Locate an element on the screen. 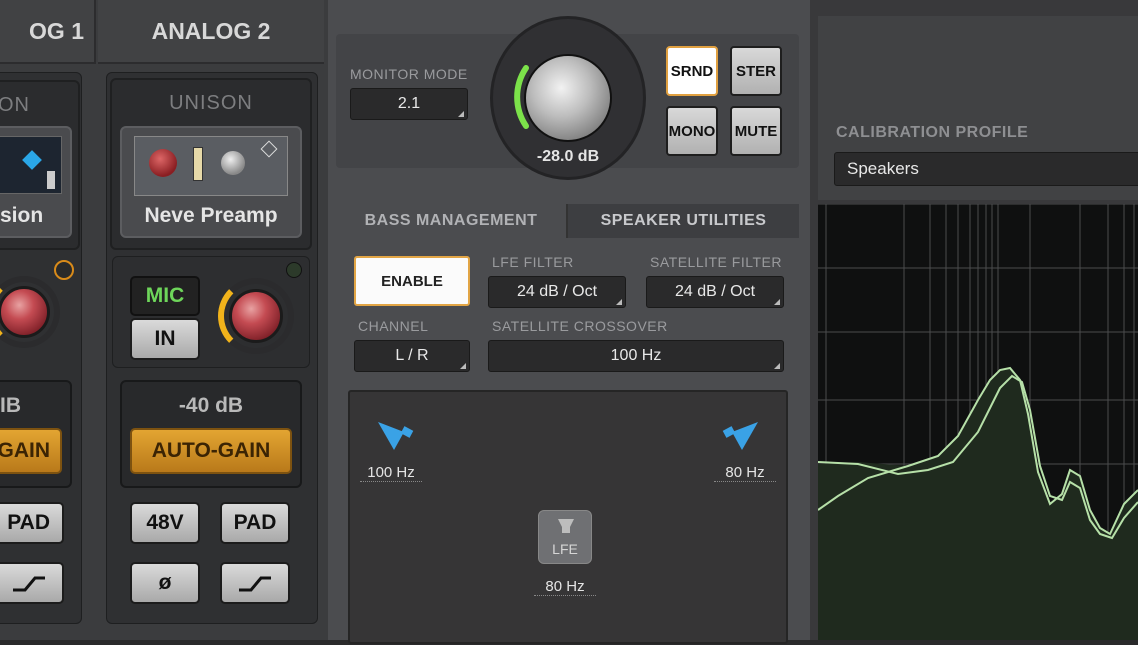 The width and height of the screenshot is (1138, 645). ster-button: STER is located at coordinates (756, 71).